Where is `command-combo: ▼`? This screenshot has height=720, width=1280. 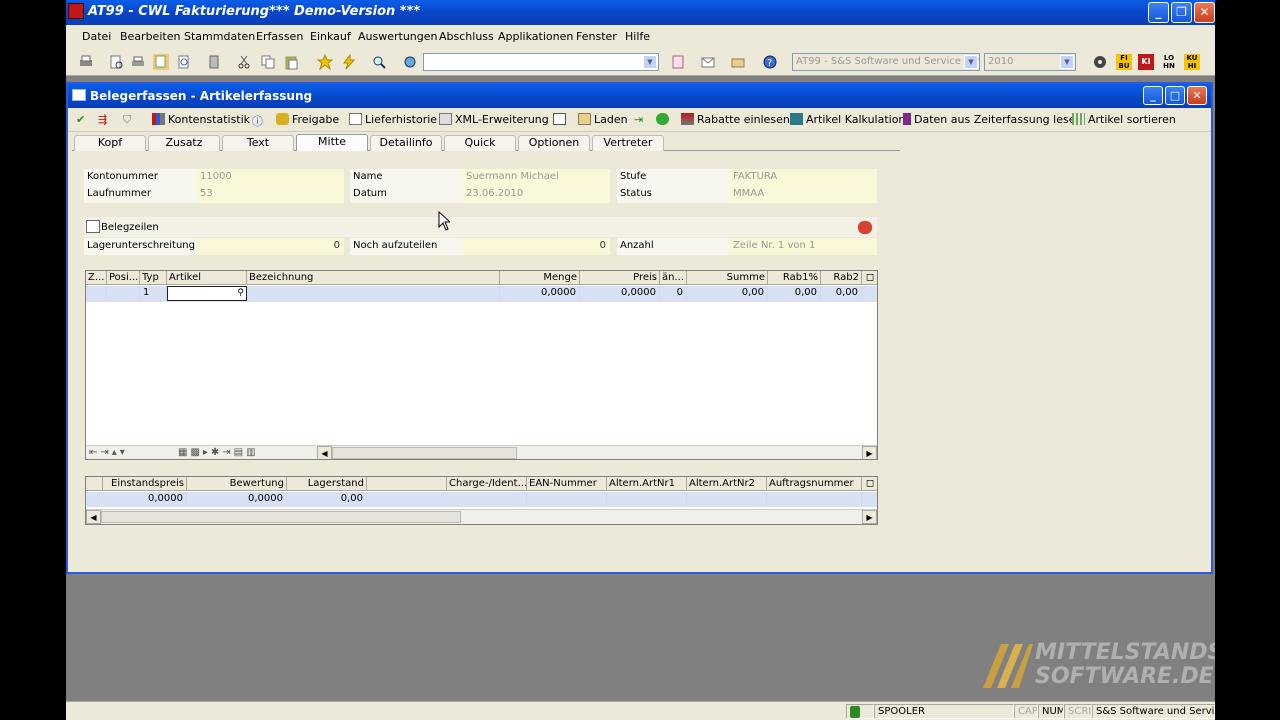 command-combo: ▼ is located at coordinates (541, 62).